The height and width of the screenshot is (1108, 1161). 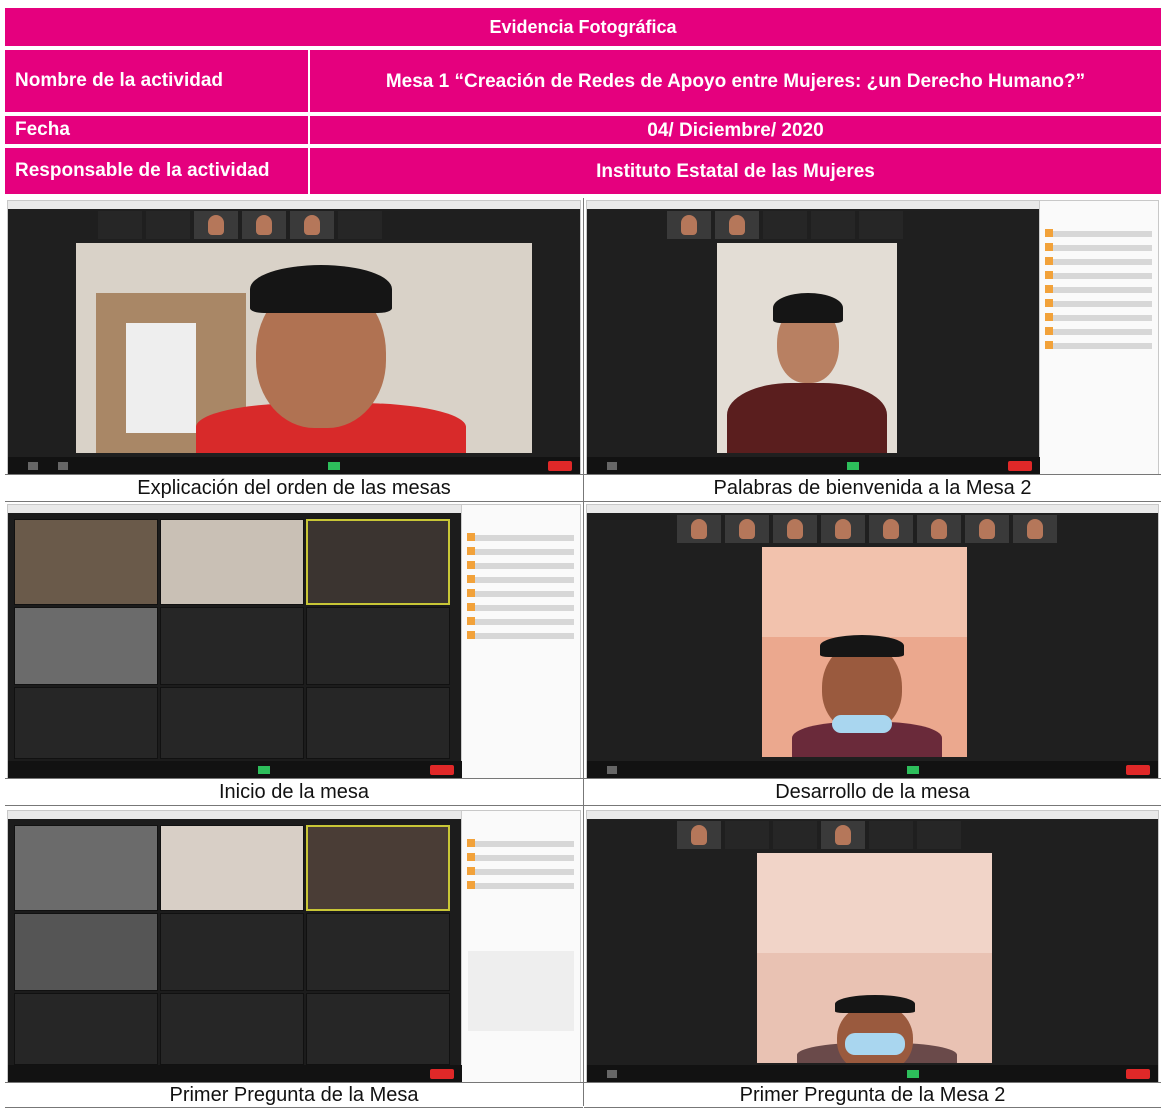 I want to click on photo-caption-4: Desarrollo de la mesa, so click(x=872, y=792).